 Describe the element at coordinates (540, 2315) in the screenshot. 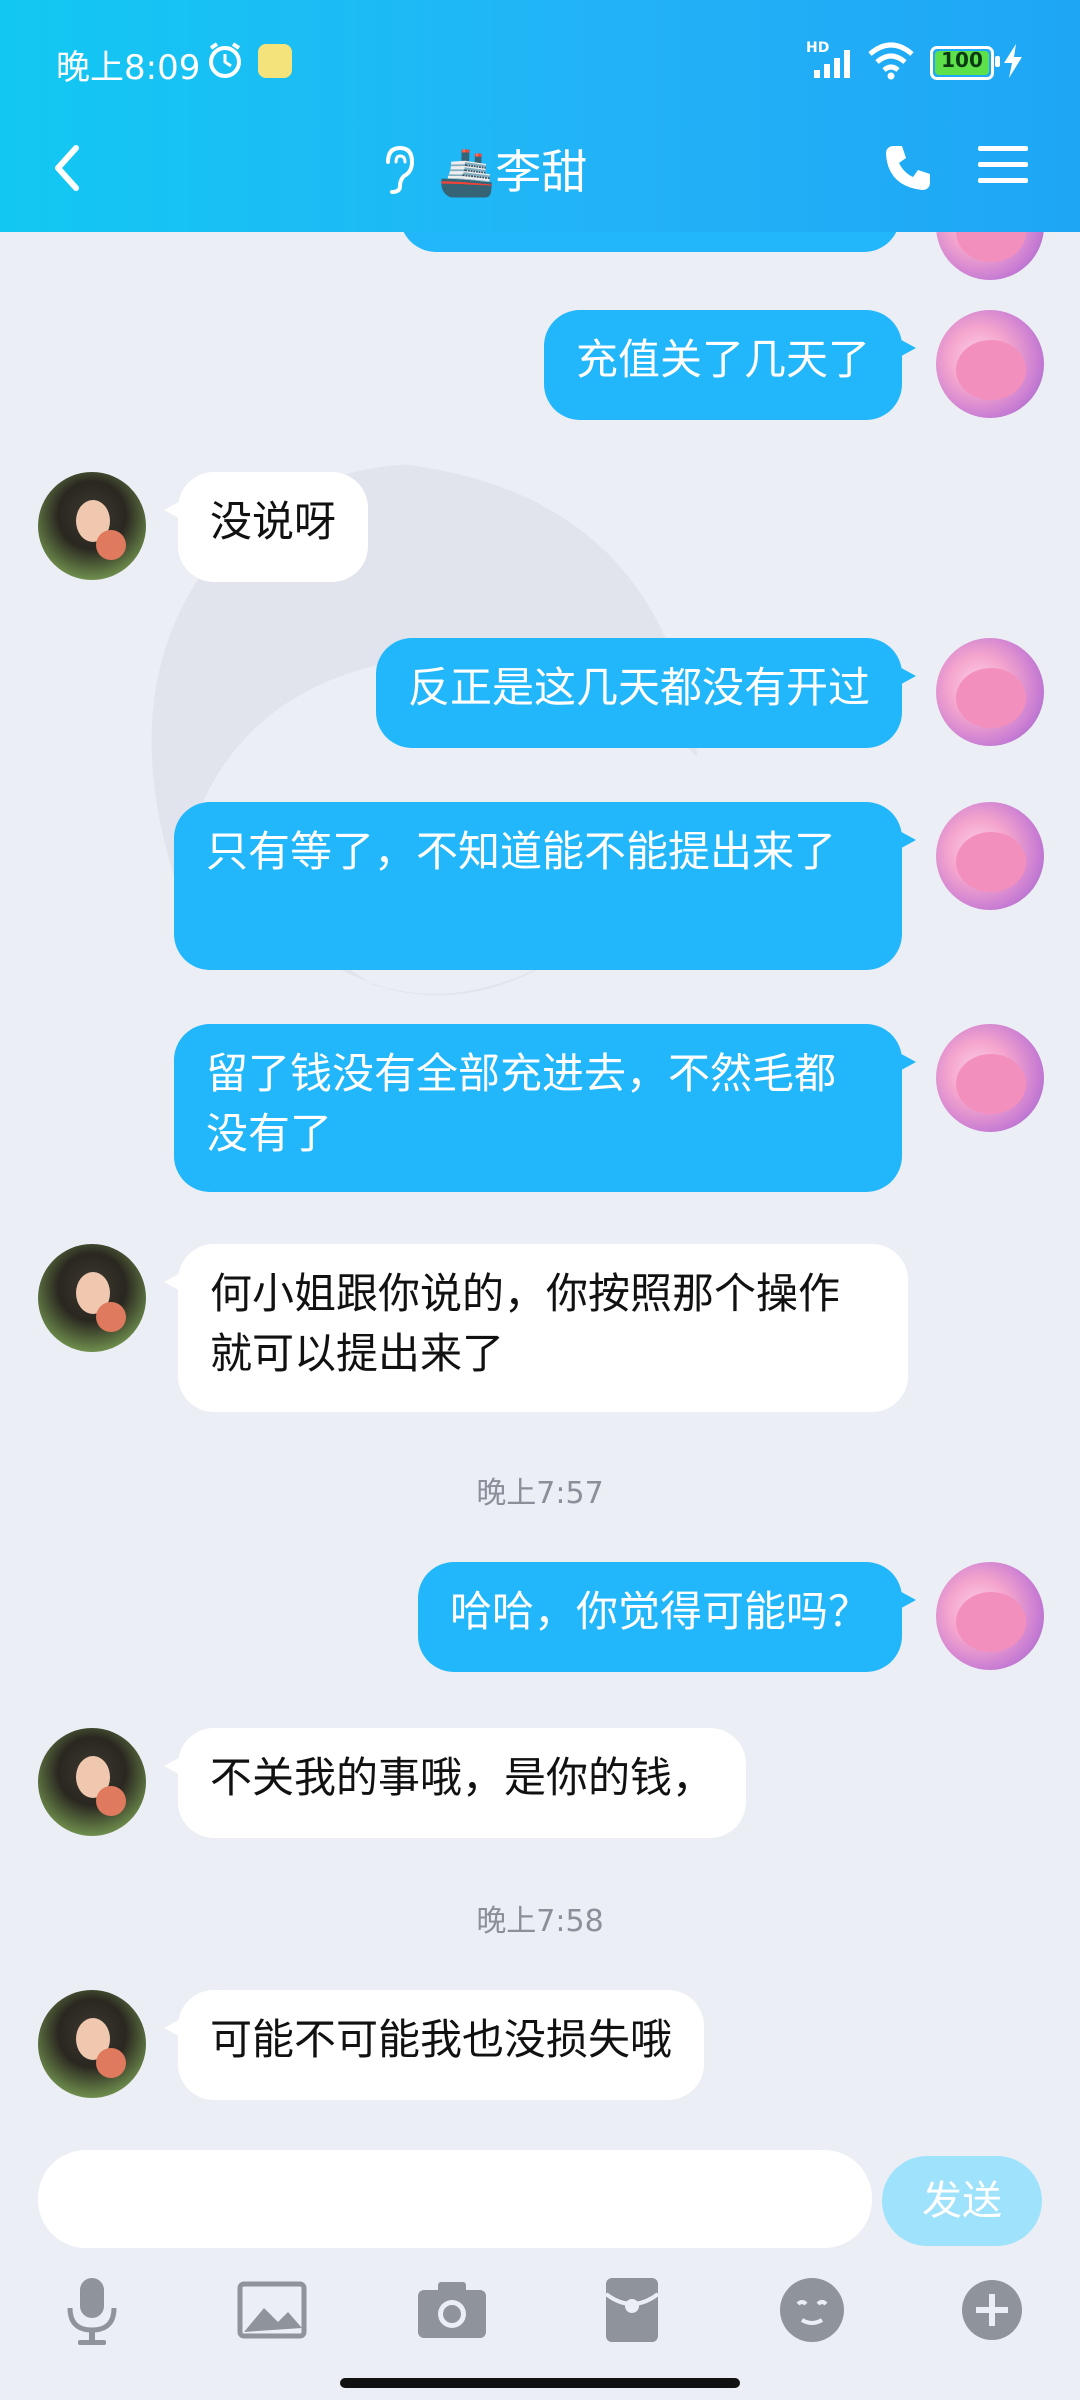

I see `input-toolbar` at that location.